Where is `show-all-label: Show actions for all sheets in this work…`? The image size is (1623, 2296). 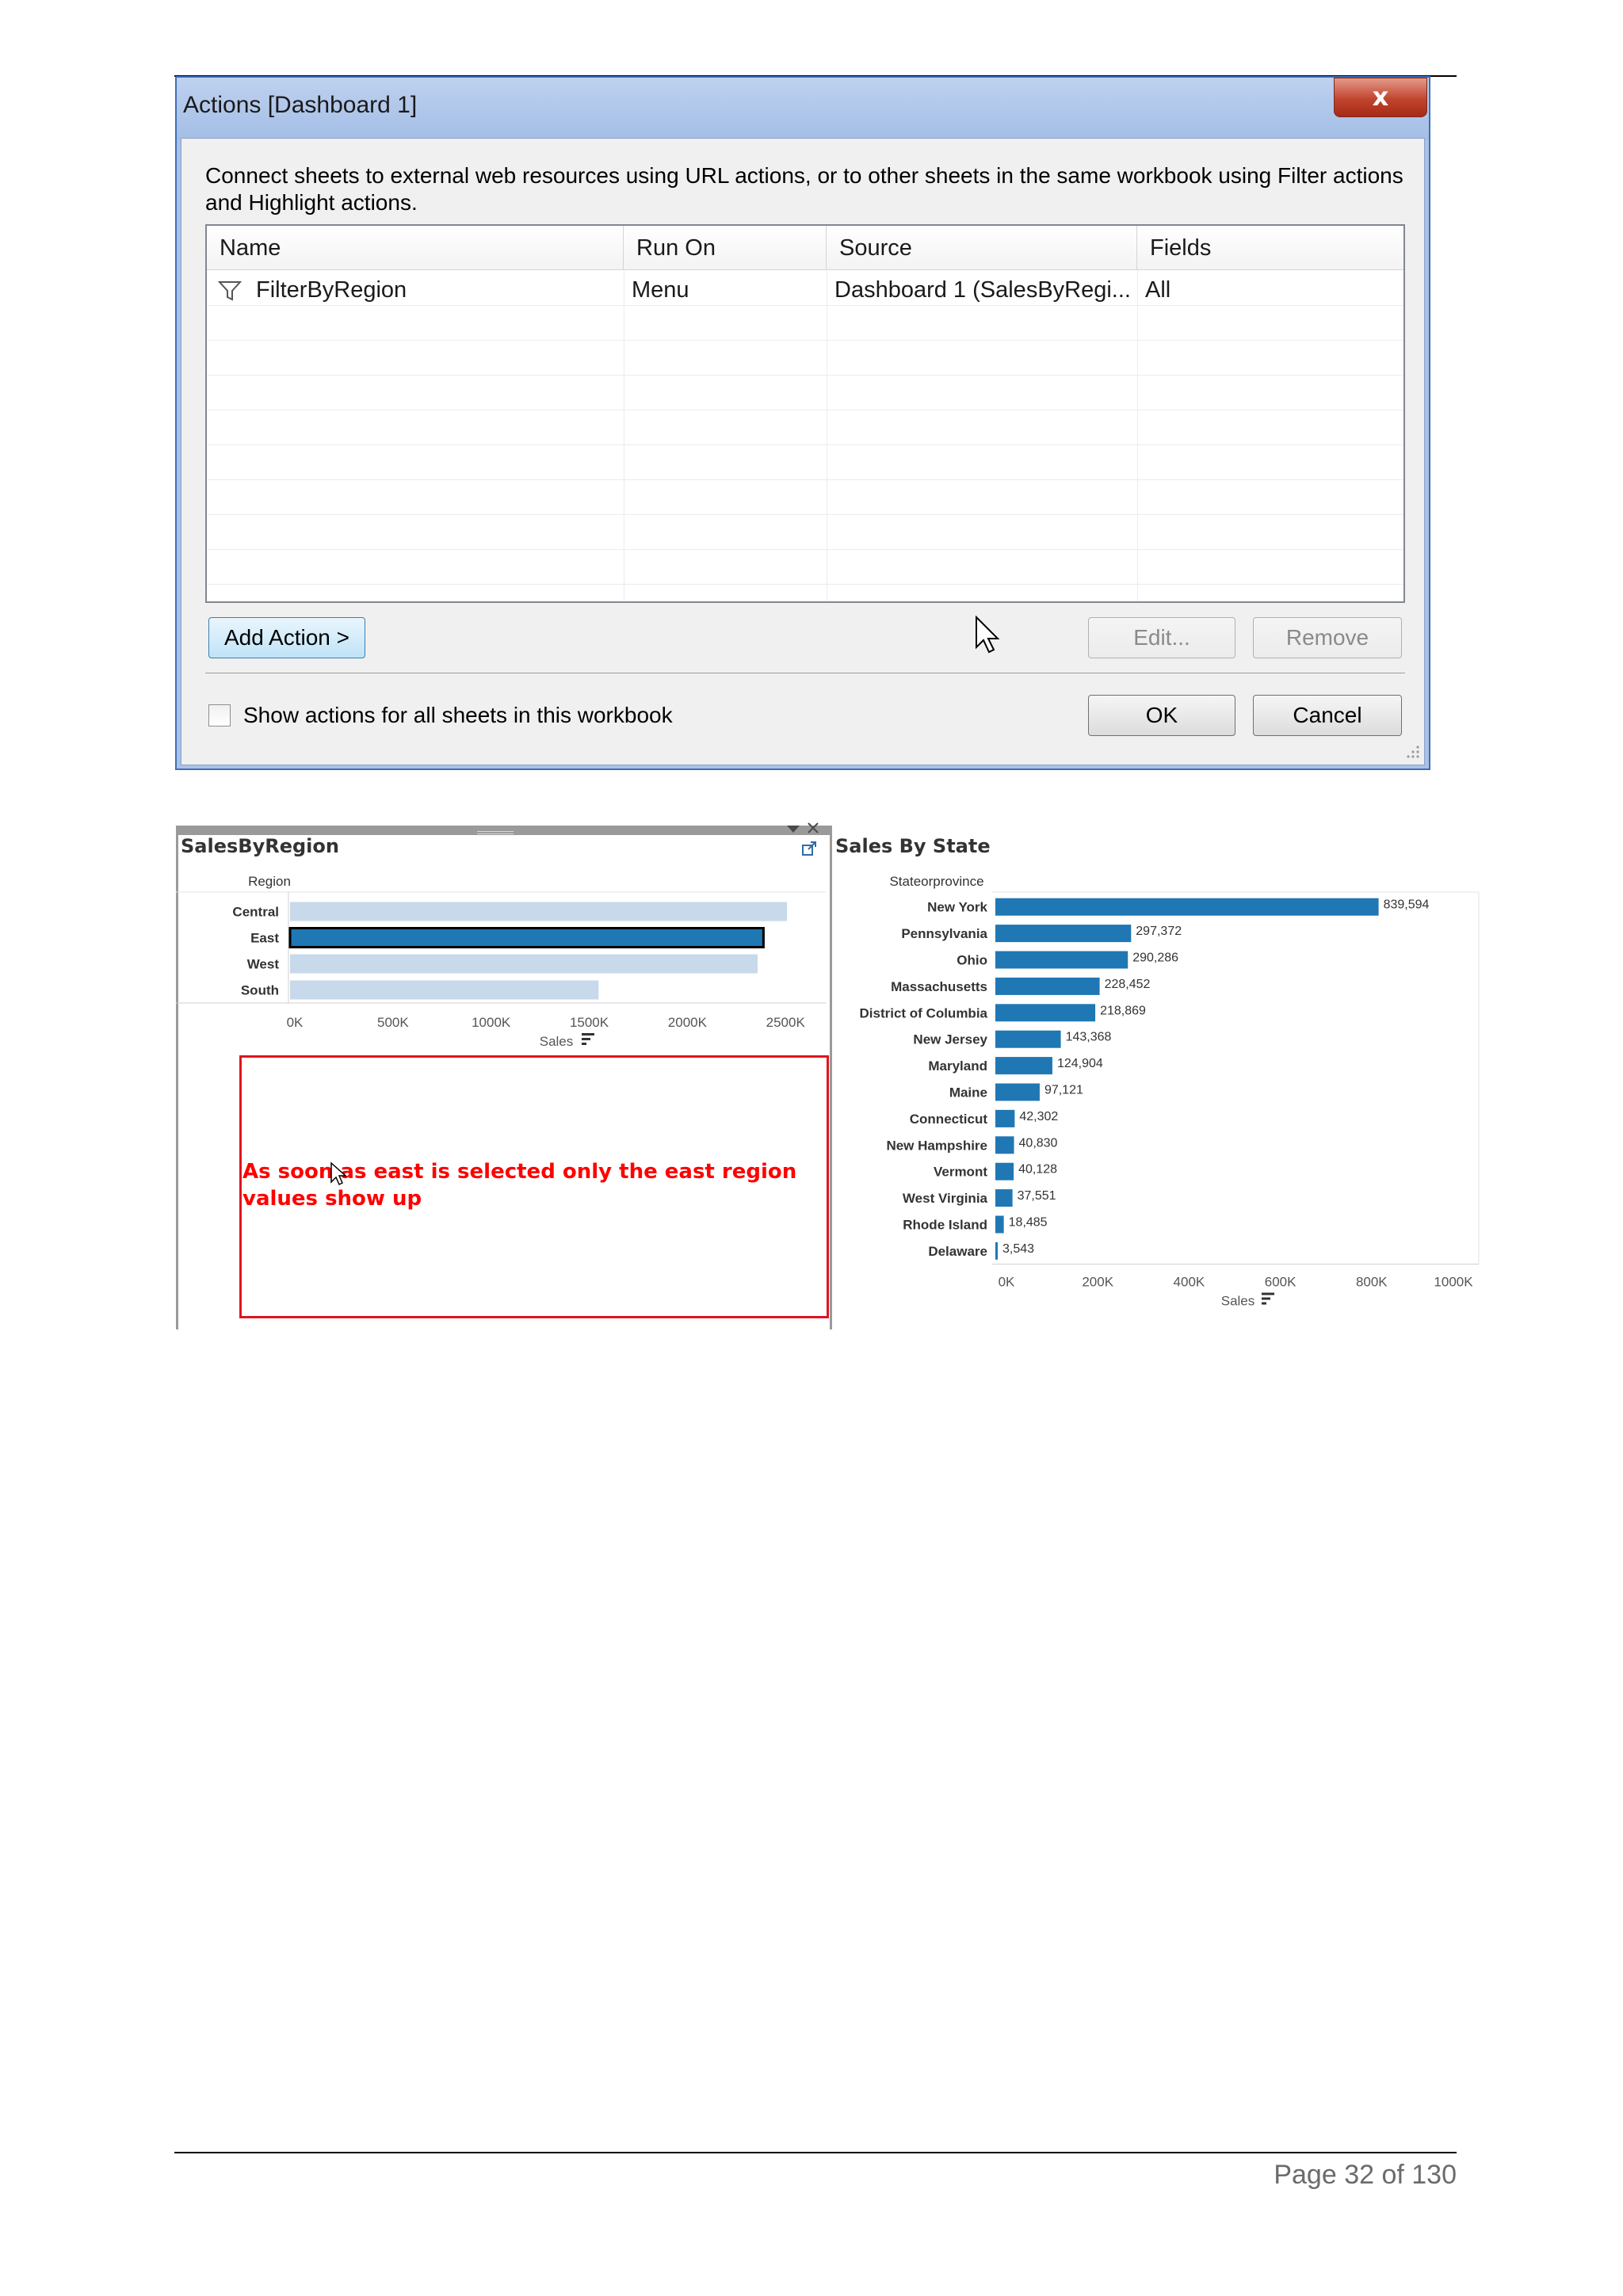
show-all-label: Show actions for all sheets in this work… is located at coordinates (458, 715).